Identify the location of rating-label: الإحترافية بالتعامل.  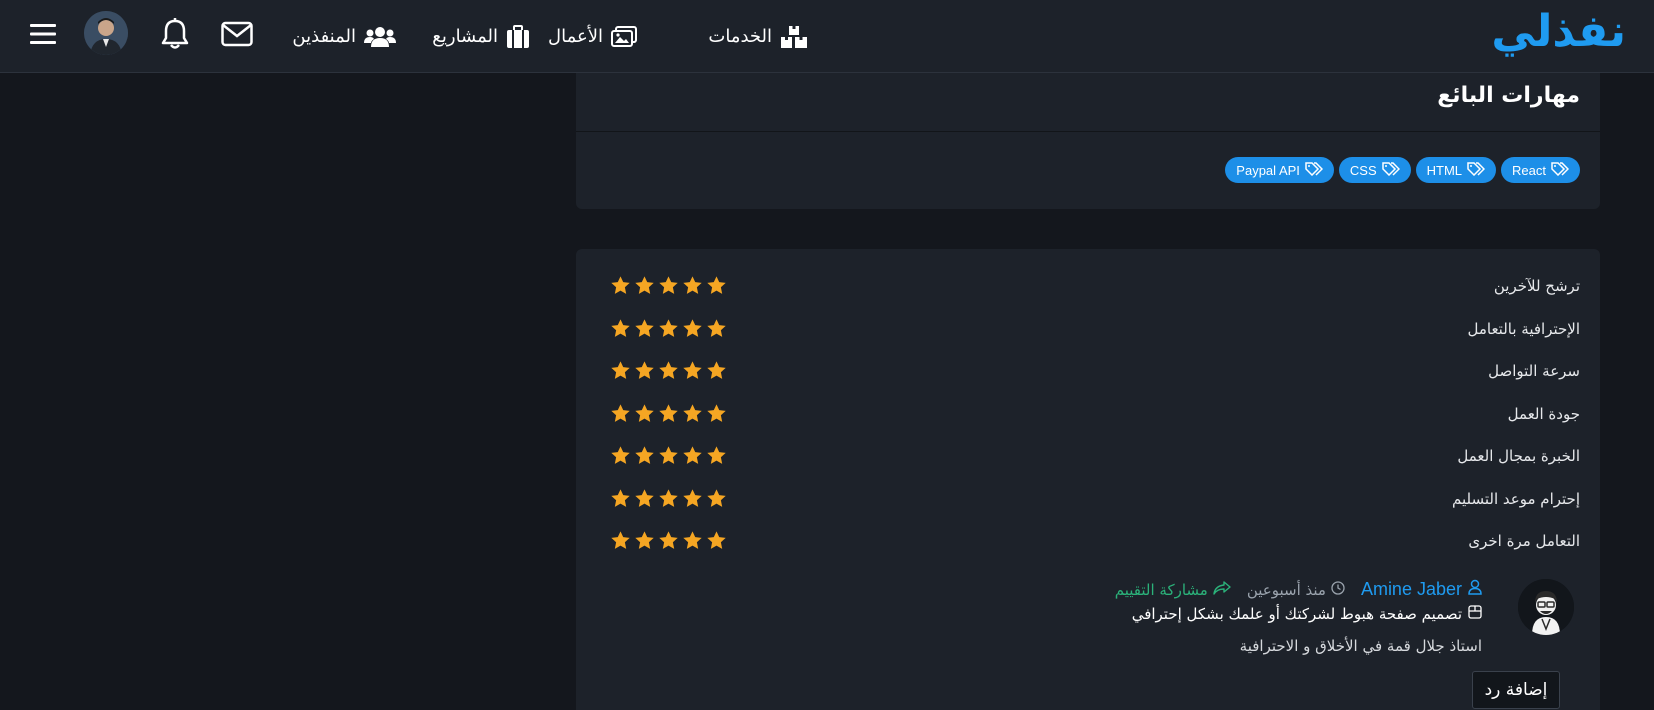
(1523, 329).